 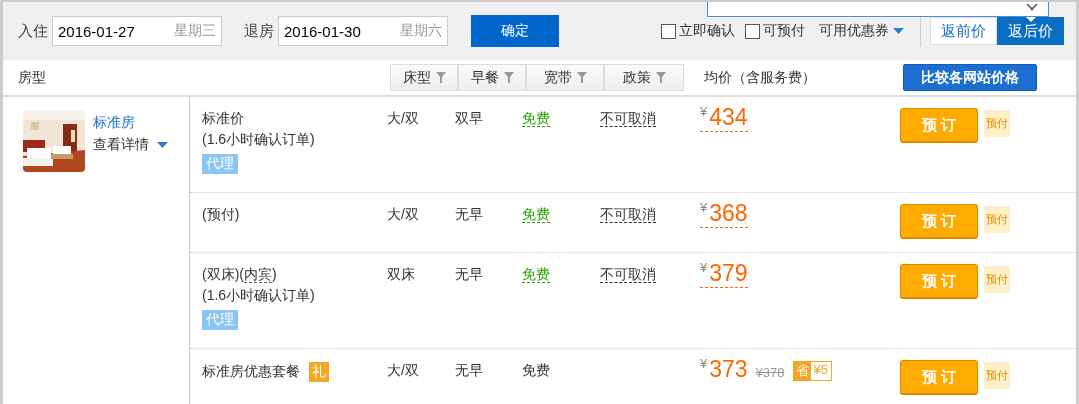 I want to click on column-header: 均价（含服务费）, so click(x=760, y=77).